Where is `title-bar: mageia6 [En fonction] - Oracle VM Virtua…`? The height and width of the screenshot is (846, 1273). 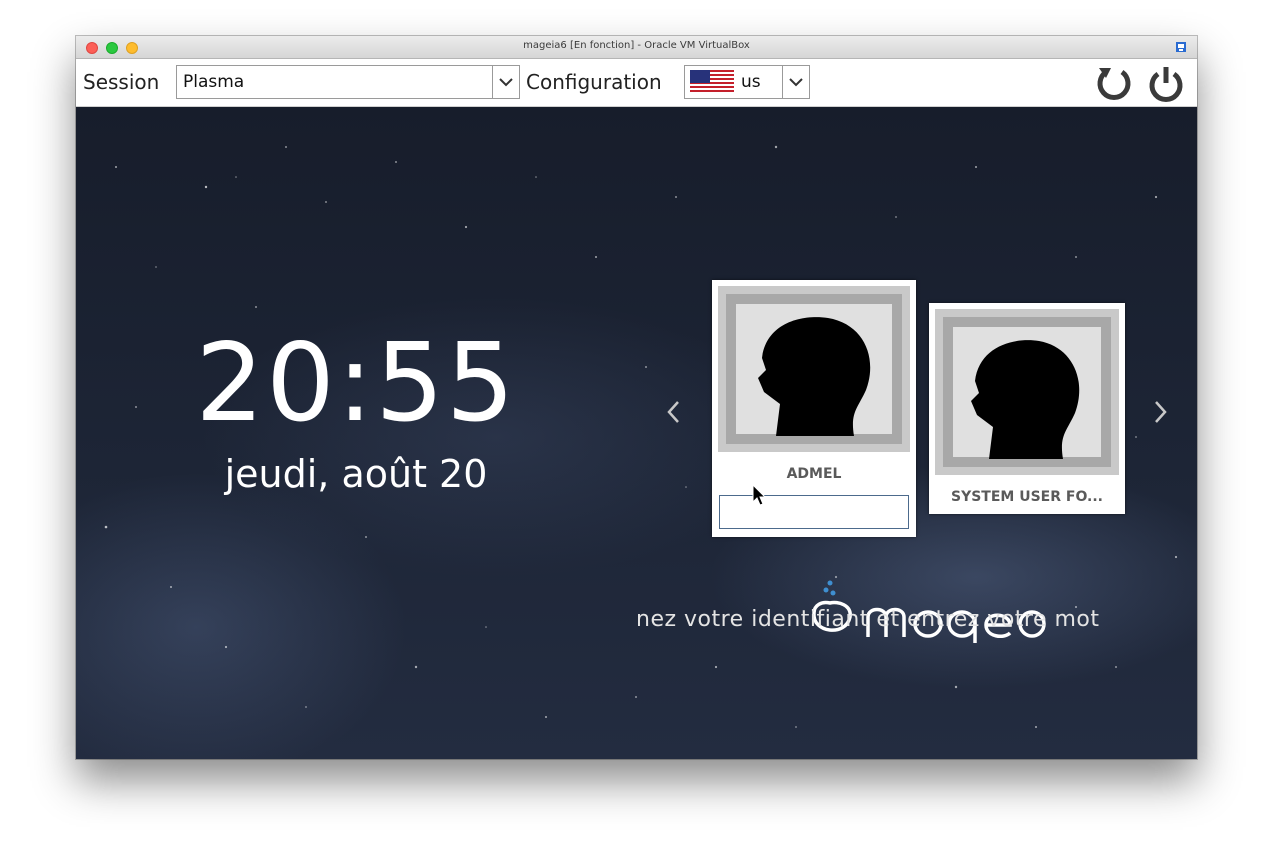
title-bar: mageia6 [En fonction] - Oracle VM Virtua… is located at coordinates (636, 47).